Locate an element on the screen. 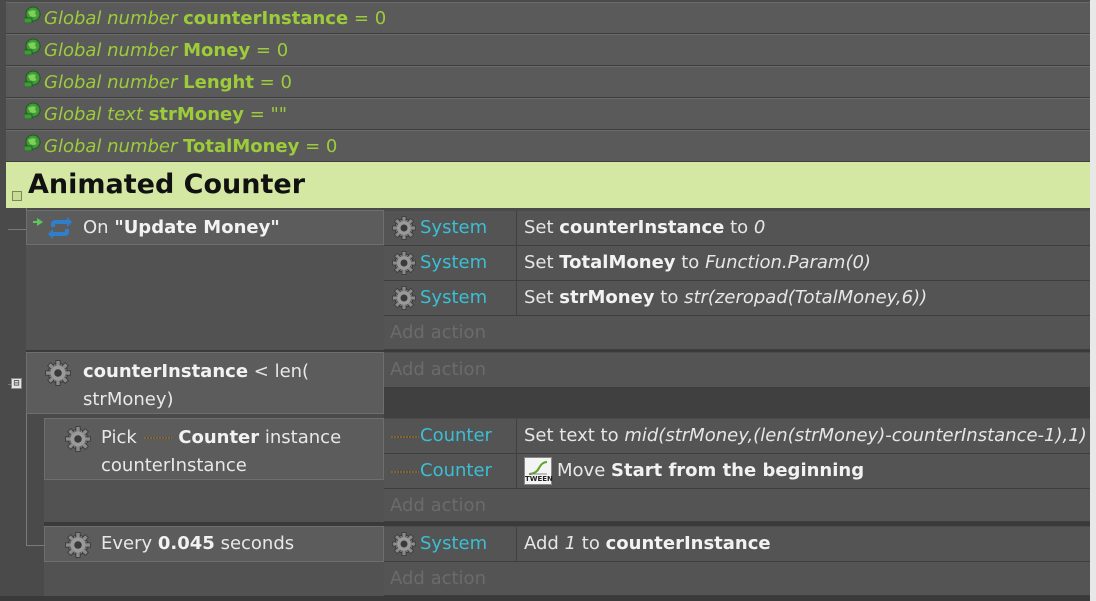  sub2-action-1: System Add 1 to counterInstance is located at coordinates (737, 544).